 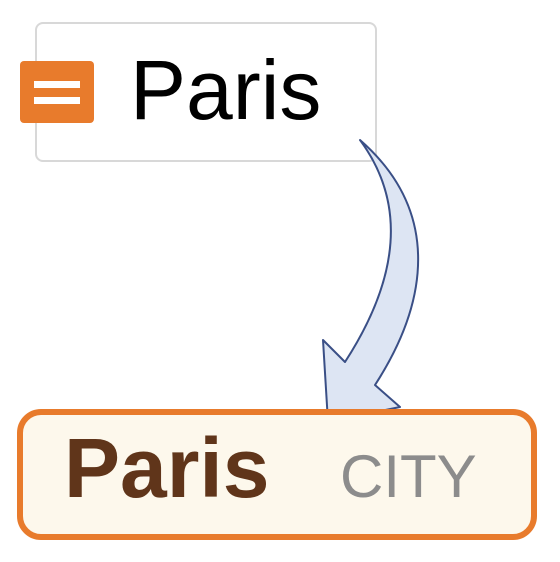 I want to click on result-type-tag: CITY, so click(x=408, y=476).